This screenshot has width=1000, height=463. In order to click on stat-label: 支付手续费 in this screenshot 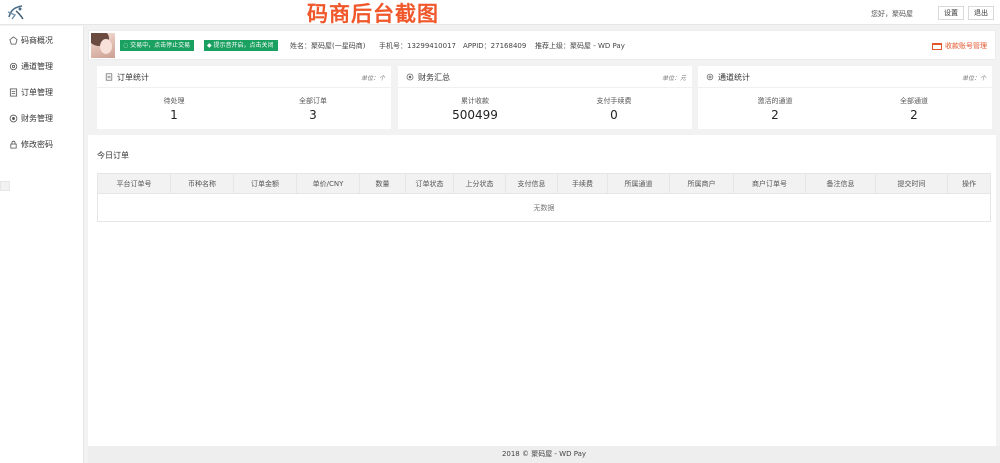, I will do `click(614, 101)`.